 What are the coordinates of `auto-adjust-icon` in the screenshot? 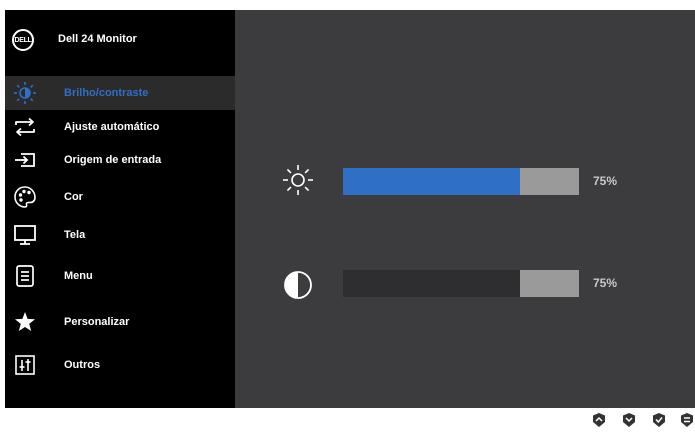 It's located at (25, 127).